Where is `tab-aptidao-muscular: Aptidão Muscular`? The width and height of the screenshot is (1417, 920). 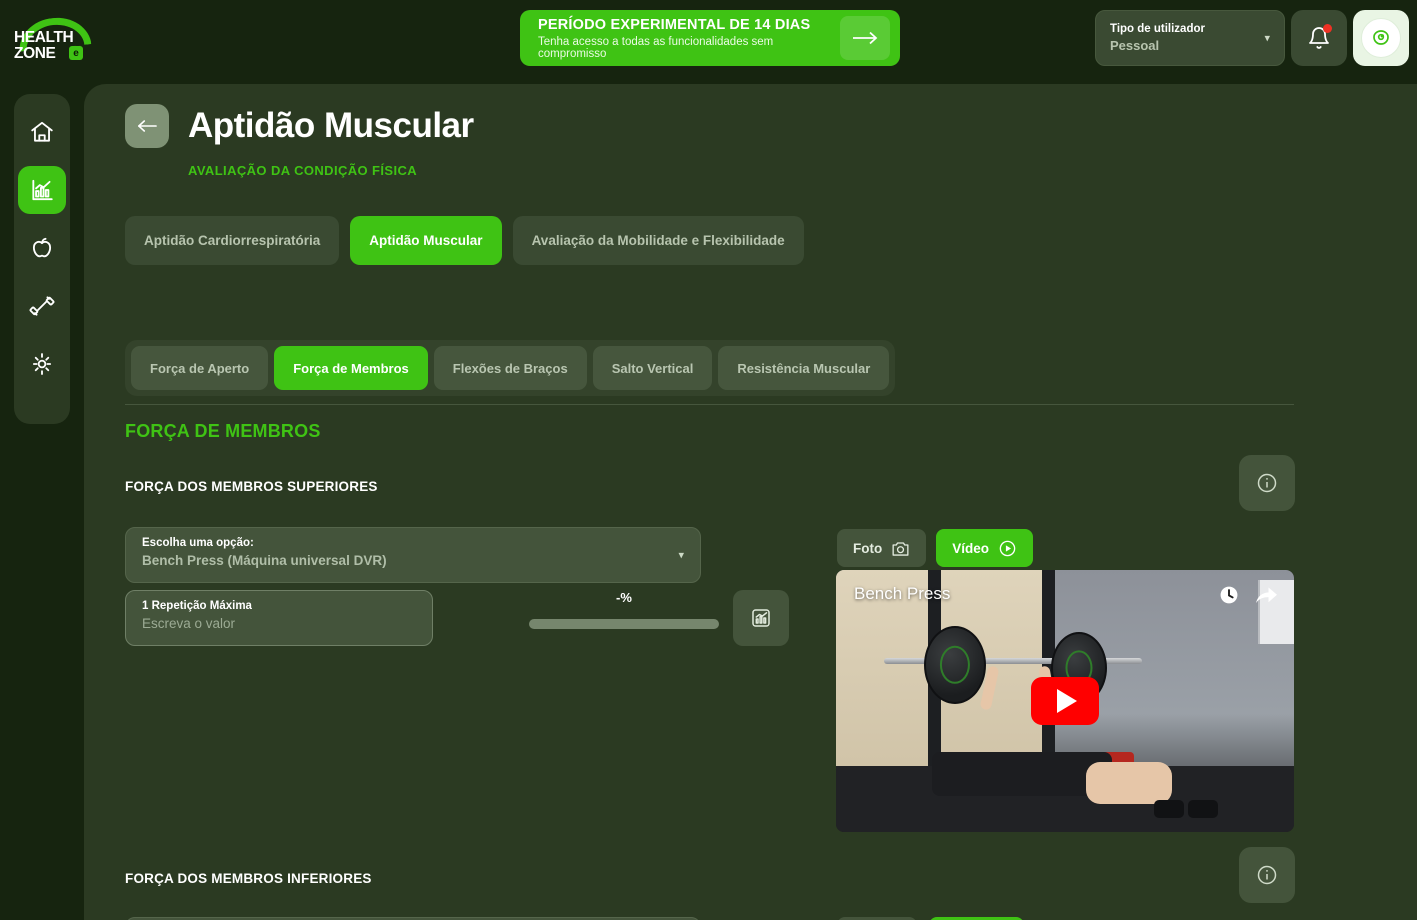 tab-aptidao-muscular: Aptidão Muscular is located at coordinates (426, 240).